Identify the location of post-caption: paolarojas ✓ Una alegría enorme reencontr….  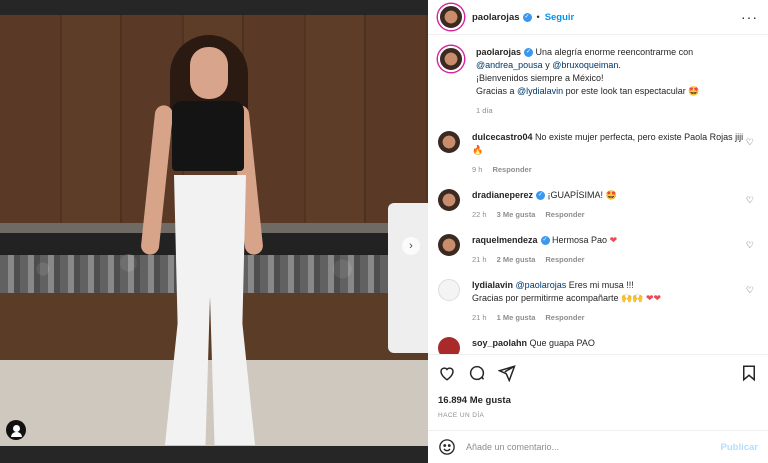
(598, 81).